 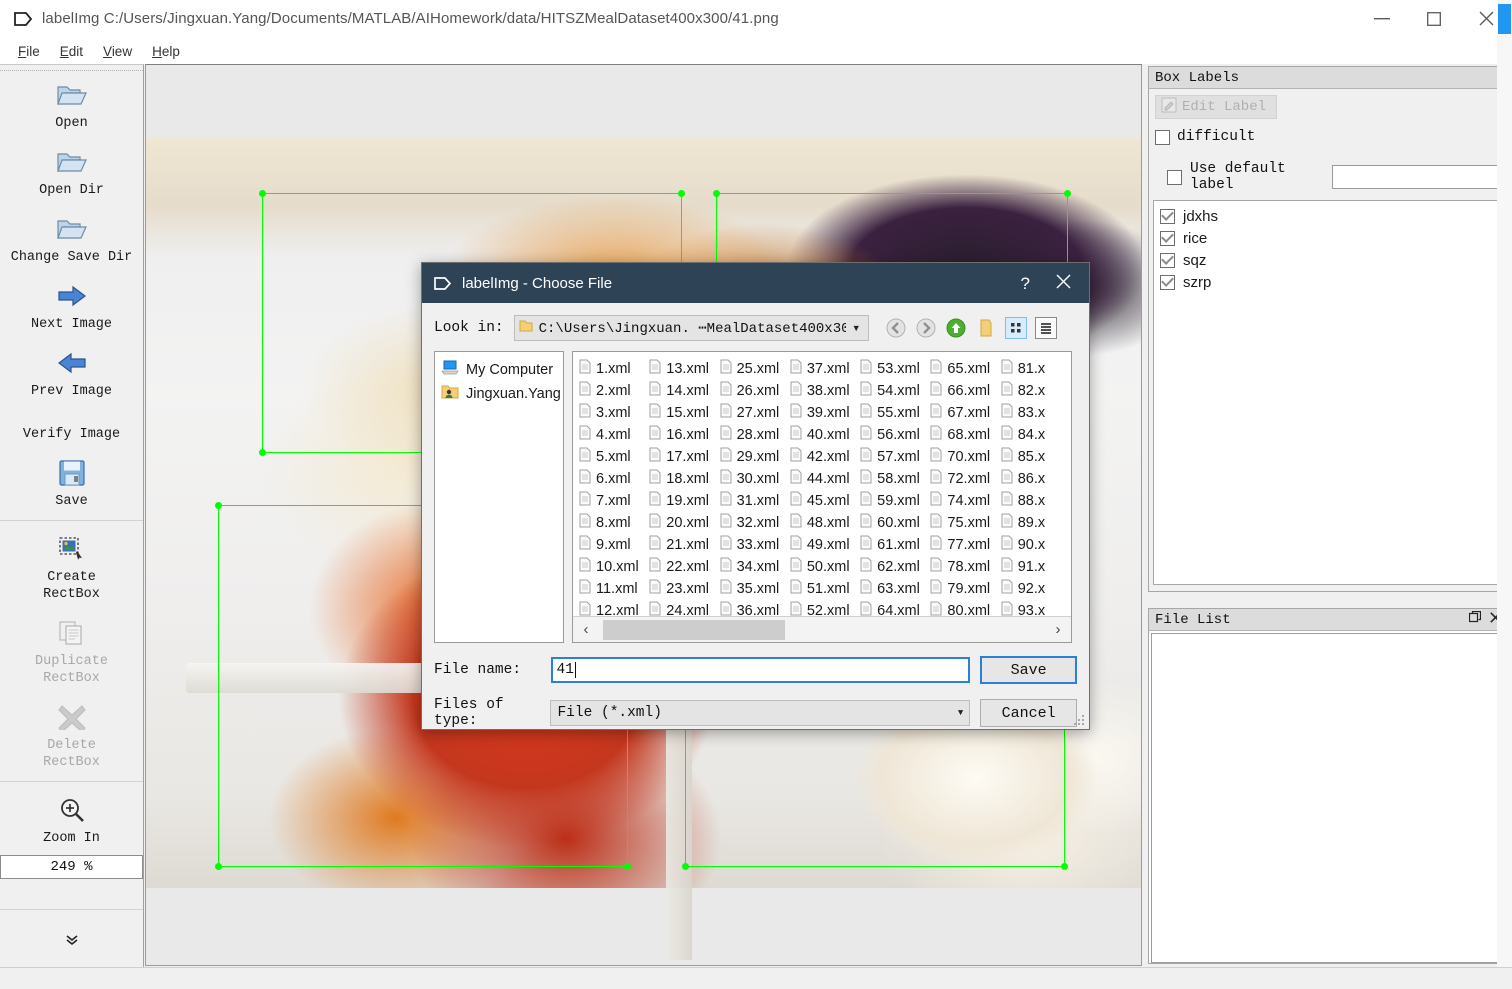 I want to click on toolbar-delete-rectbox: Delete RectBox, so click(x=71, y=735).